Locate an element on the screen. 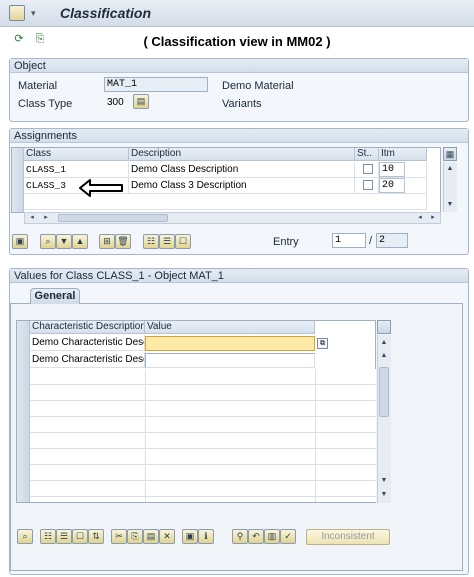 This screenshot has width=474, height=577. deselect-all-icon: ☐ is located at coordinates (183, 241).